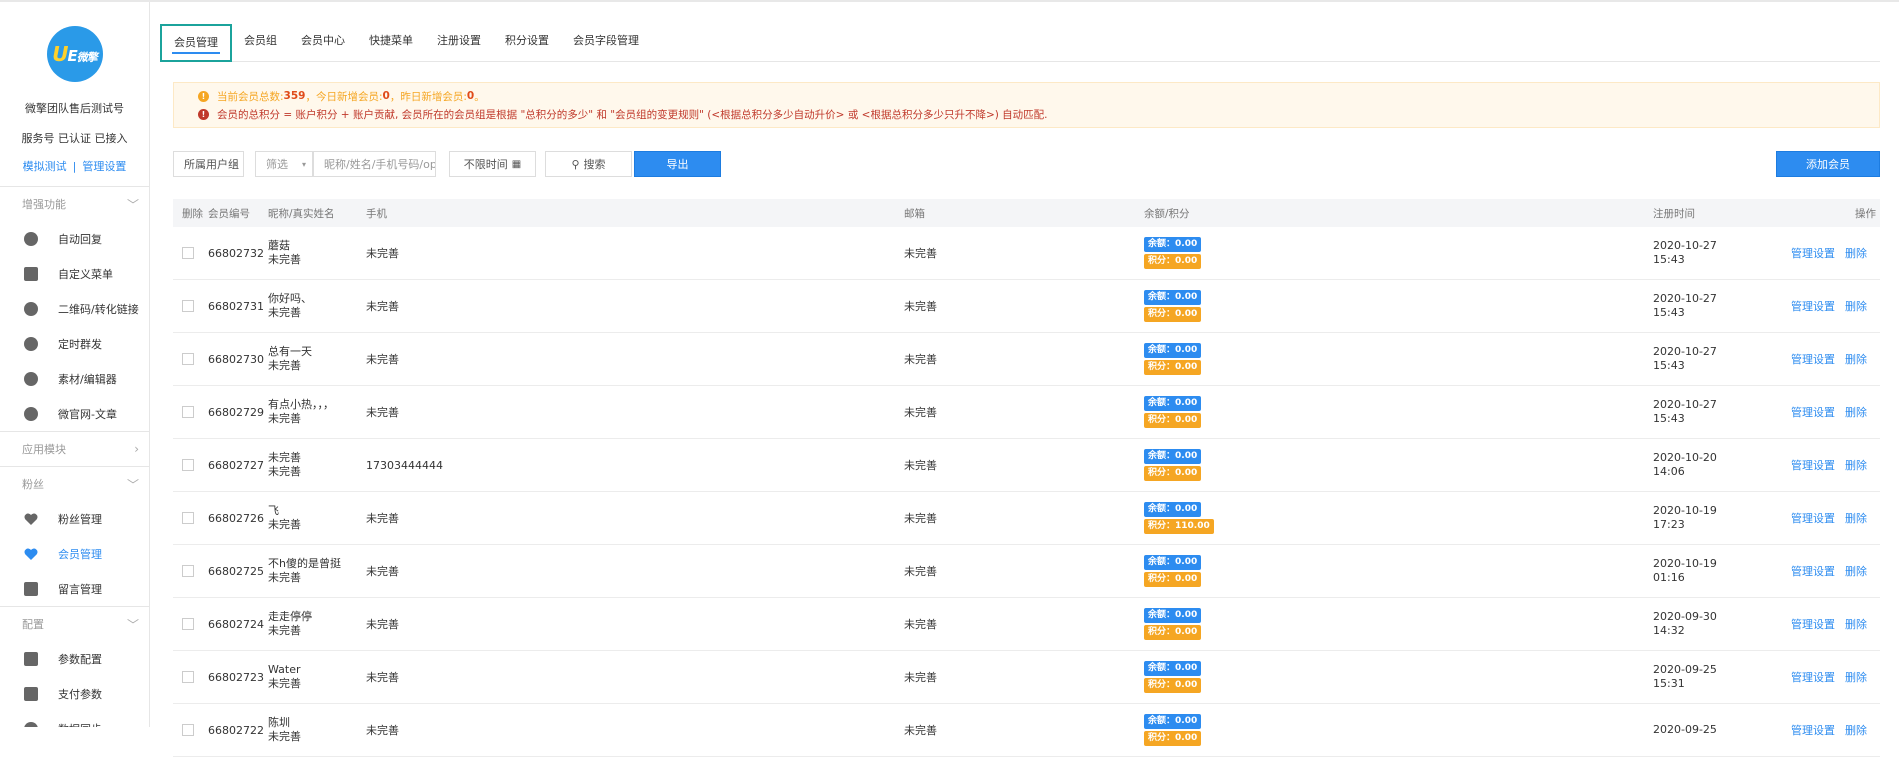  I want to click on sidebar-item-label: 微官网-文章, so click(87, 414).